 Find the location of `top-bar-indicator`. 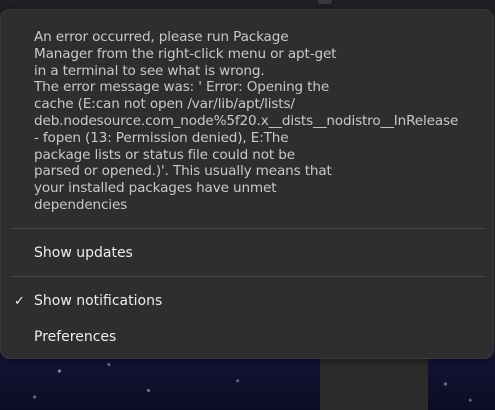

top-bar-indicator is located at coordinates (325, 2).